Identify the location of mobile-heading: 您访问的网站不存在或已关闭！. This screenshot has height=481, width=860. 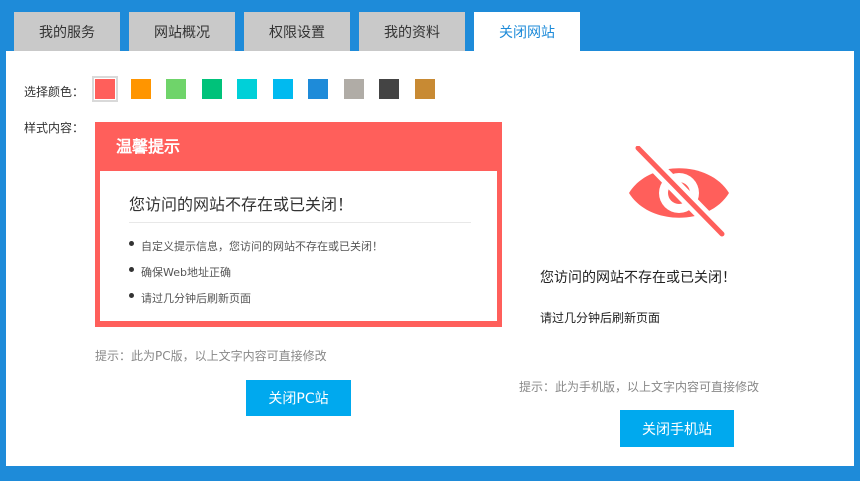
(638, 278).